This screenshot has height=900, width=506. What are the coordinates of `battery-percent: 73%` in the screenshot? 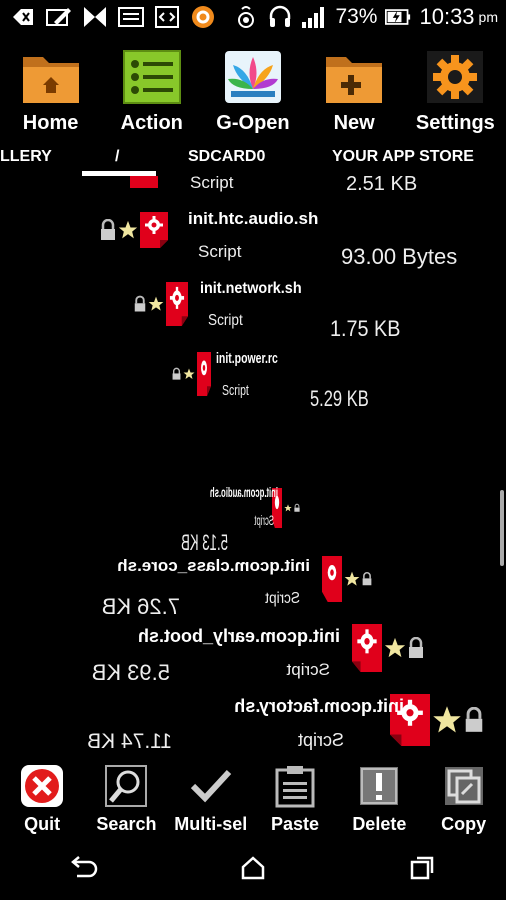 It's located at (356, 16).